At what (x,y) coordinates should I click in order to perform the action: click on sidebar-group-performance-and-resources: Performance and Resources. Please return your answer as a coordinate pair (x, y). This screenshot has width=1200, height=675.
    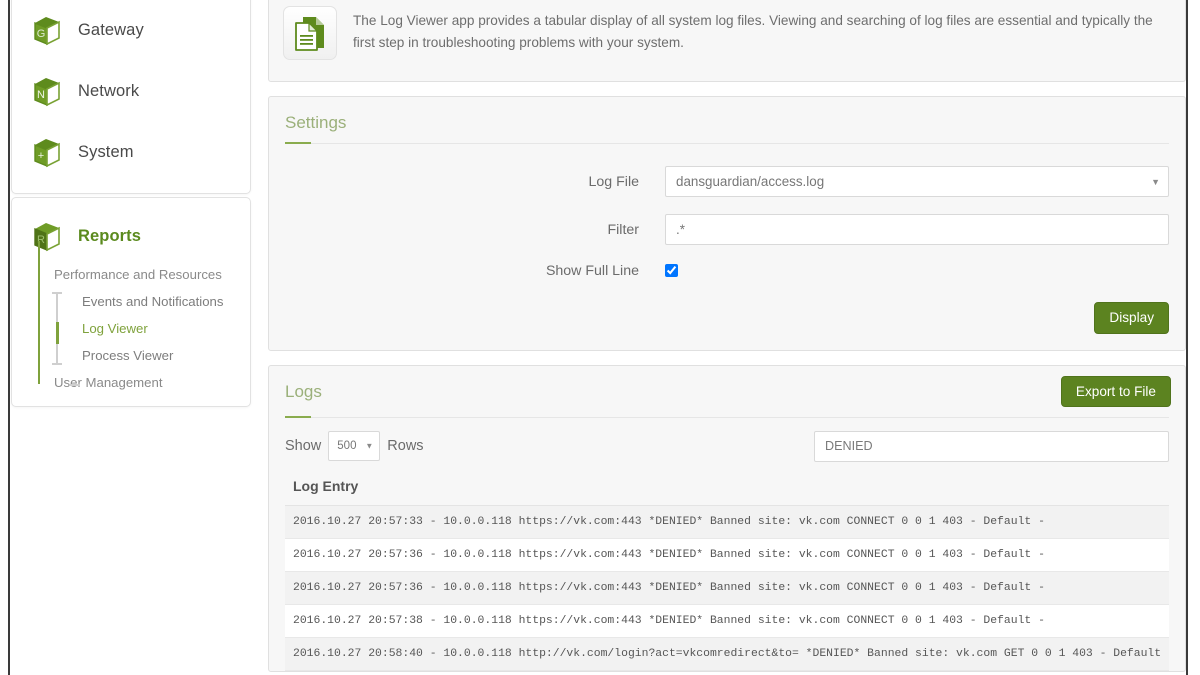
    Looking at the image, I should click on (149, 274).